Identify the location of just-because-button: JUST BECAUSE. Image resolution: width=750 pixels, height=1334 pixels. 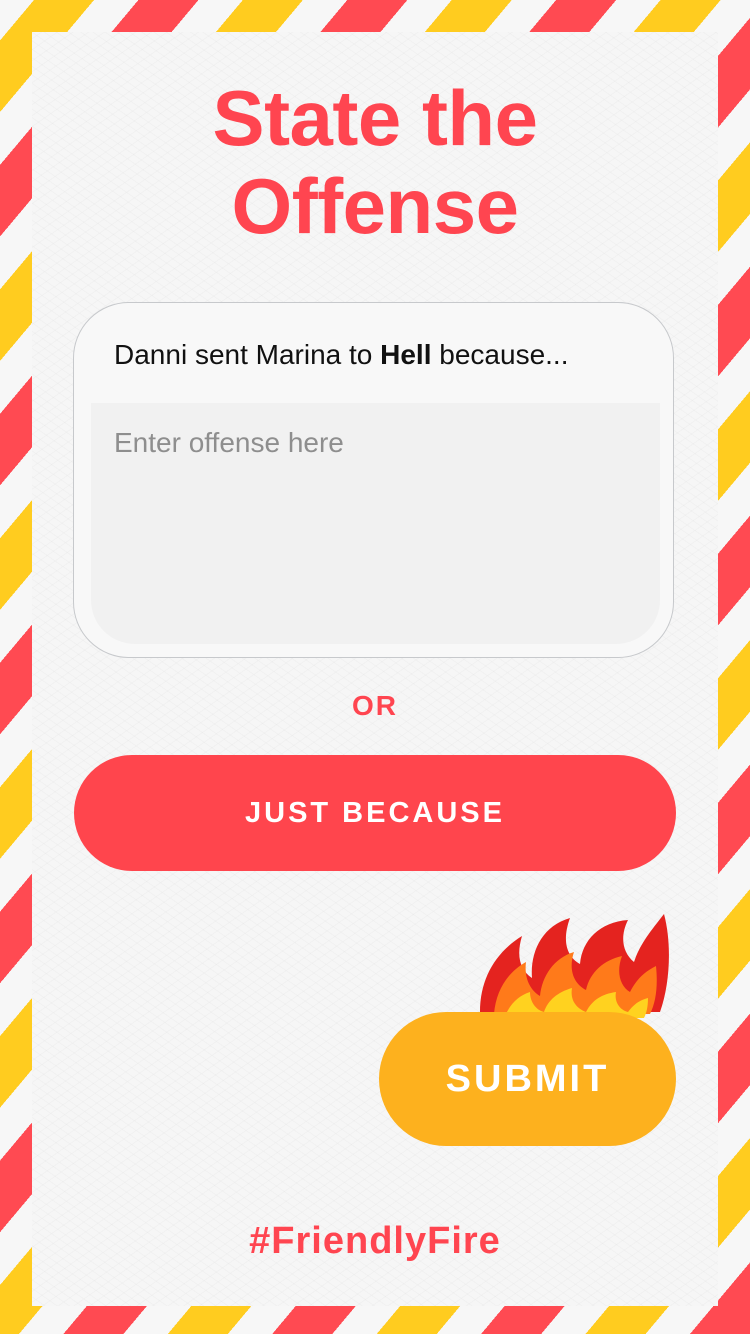
(375, 813).